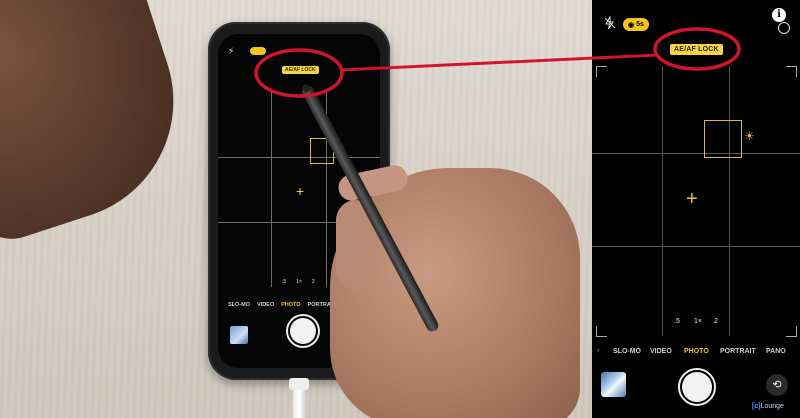 Image resolution: width=800 pixels, height=418 pixels. I want to click on live-photo-icon, so click(258, 51).